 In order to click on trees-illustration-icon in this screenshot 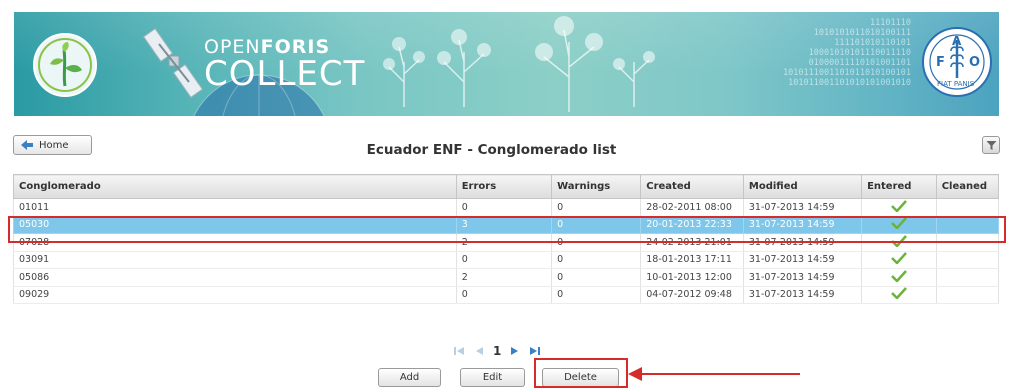, I will do `click(519, 64)`.